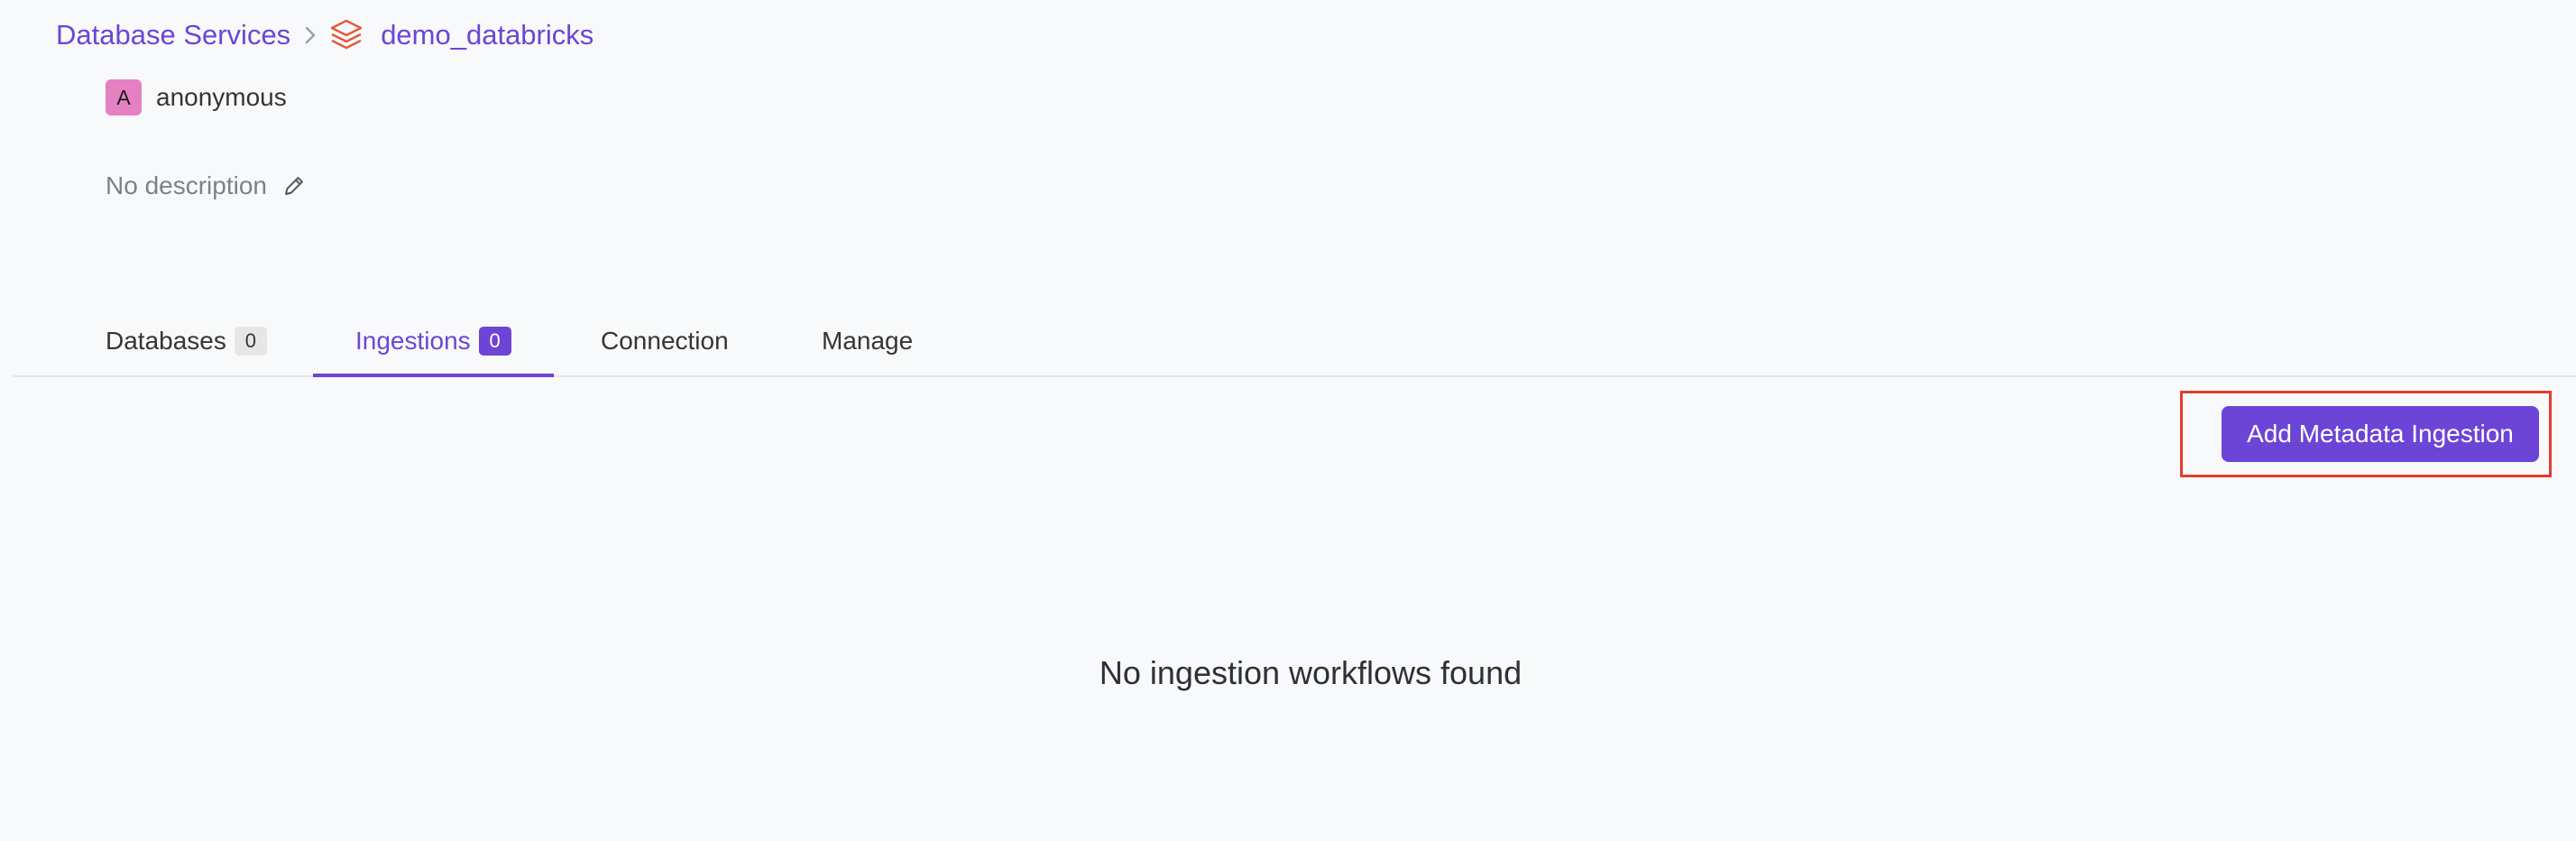 Image resolution: width=2576 pixels, height=841 pixels. I want to click on tab-databases: Databases 0, so click(186, 341).